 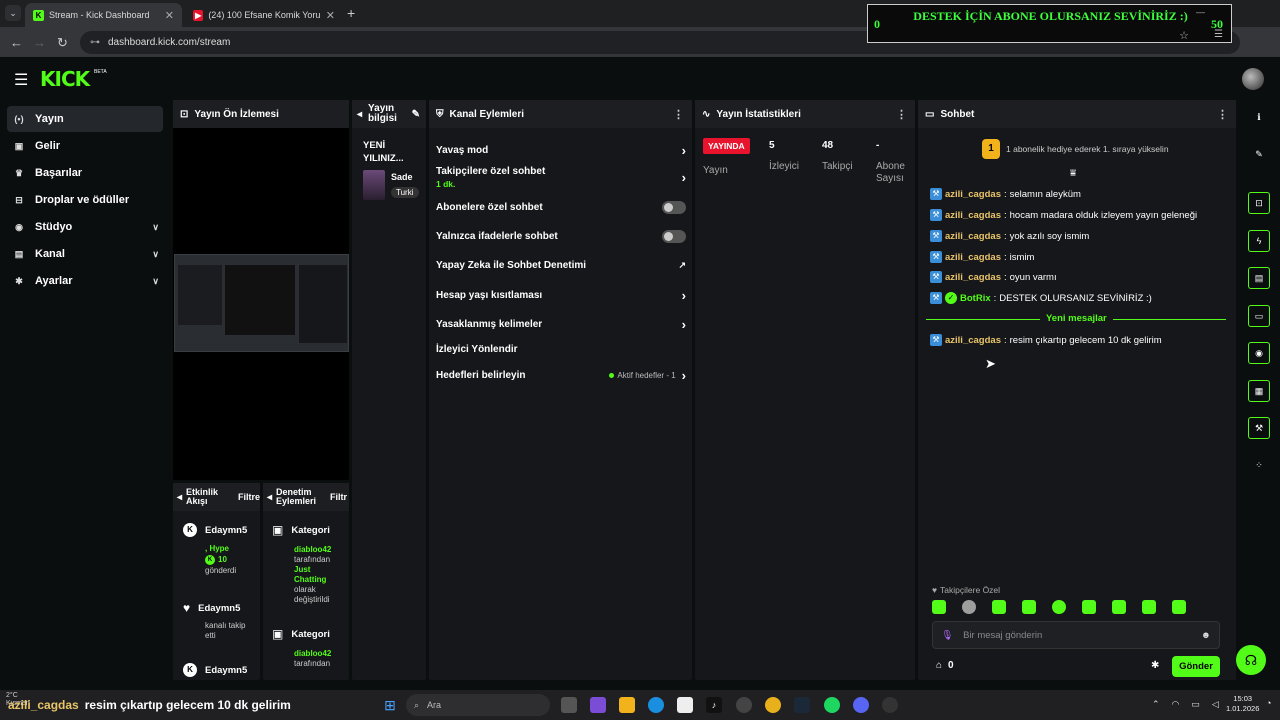 What do you see at coordinates (1155, 665) in the screenshot?
I see `chat-settings-icon: ✱` at bounding box center [1155, 665].